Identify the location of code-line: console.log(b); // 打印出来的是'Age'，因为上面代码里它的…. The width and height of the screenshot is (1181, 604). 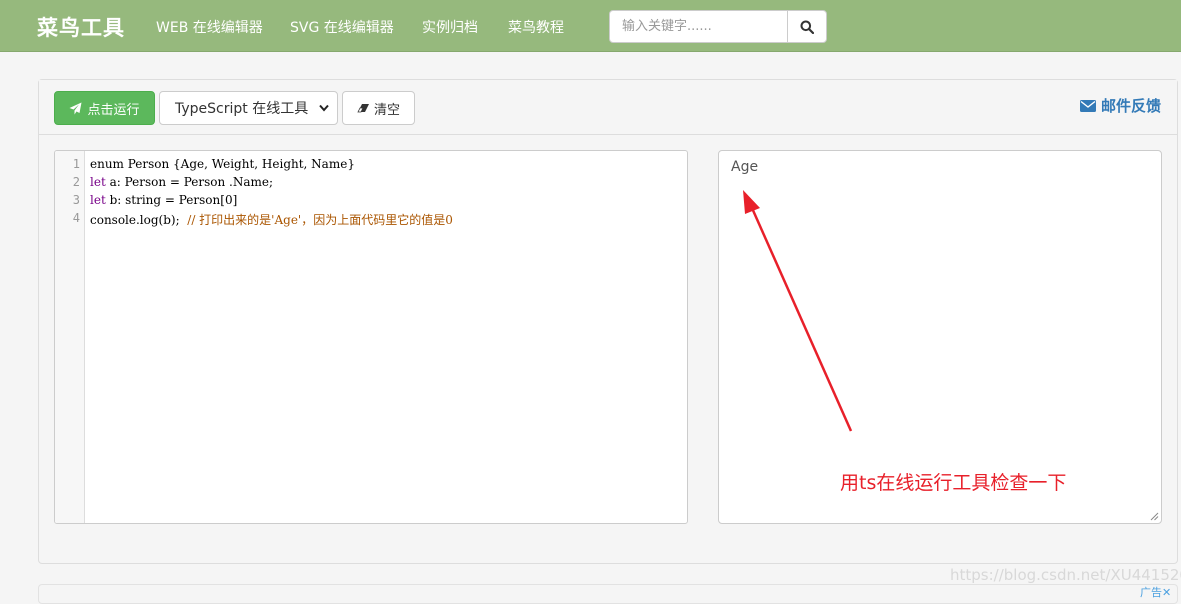
(271, 219).